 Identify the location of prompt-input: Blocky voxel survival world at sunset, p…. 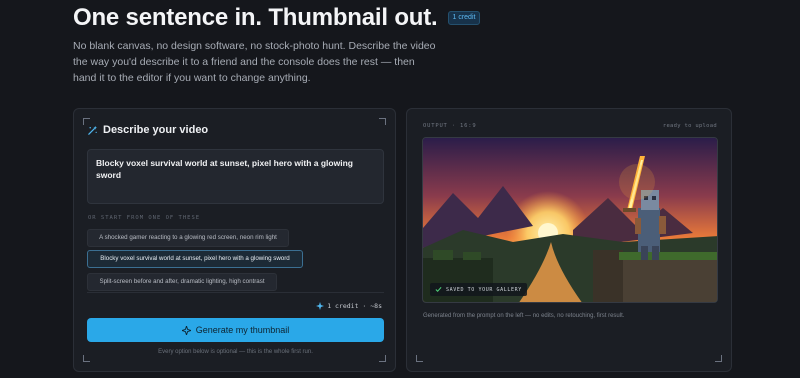
(235, 176).